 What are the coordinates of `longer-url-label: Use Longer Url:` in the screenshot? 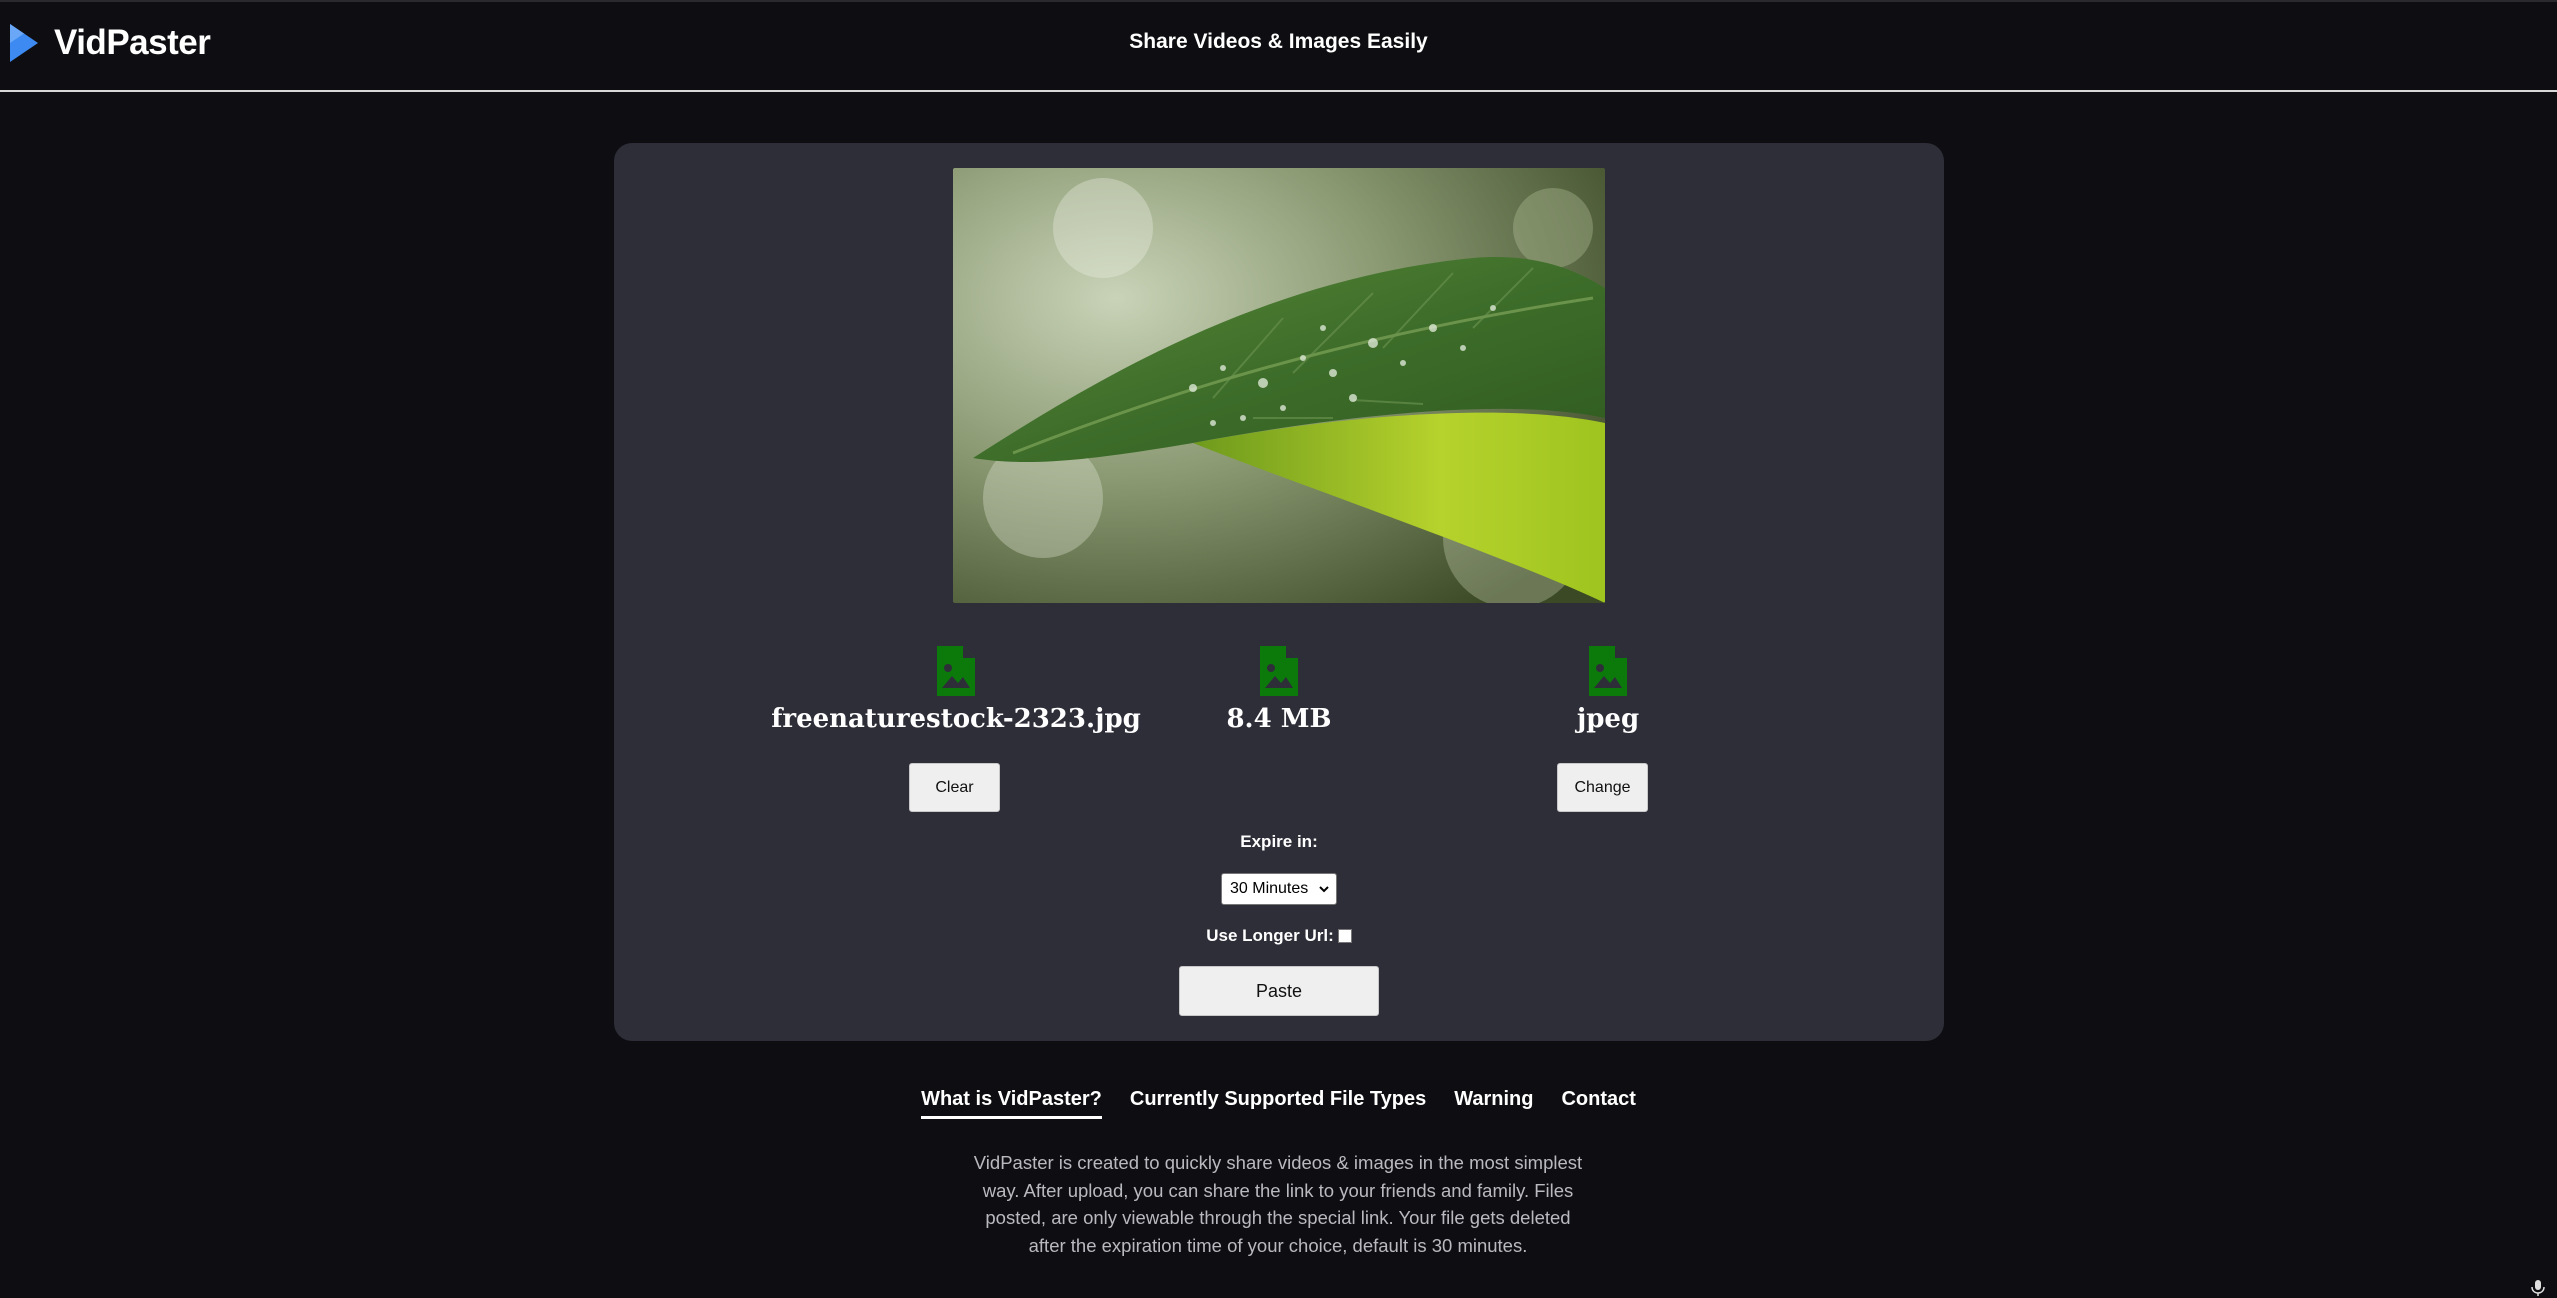 It's located at (1270, 935).